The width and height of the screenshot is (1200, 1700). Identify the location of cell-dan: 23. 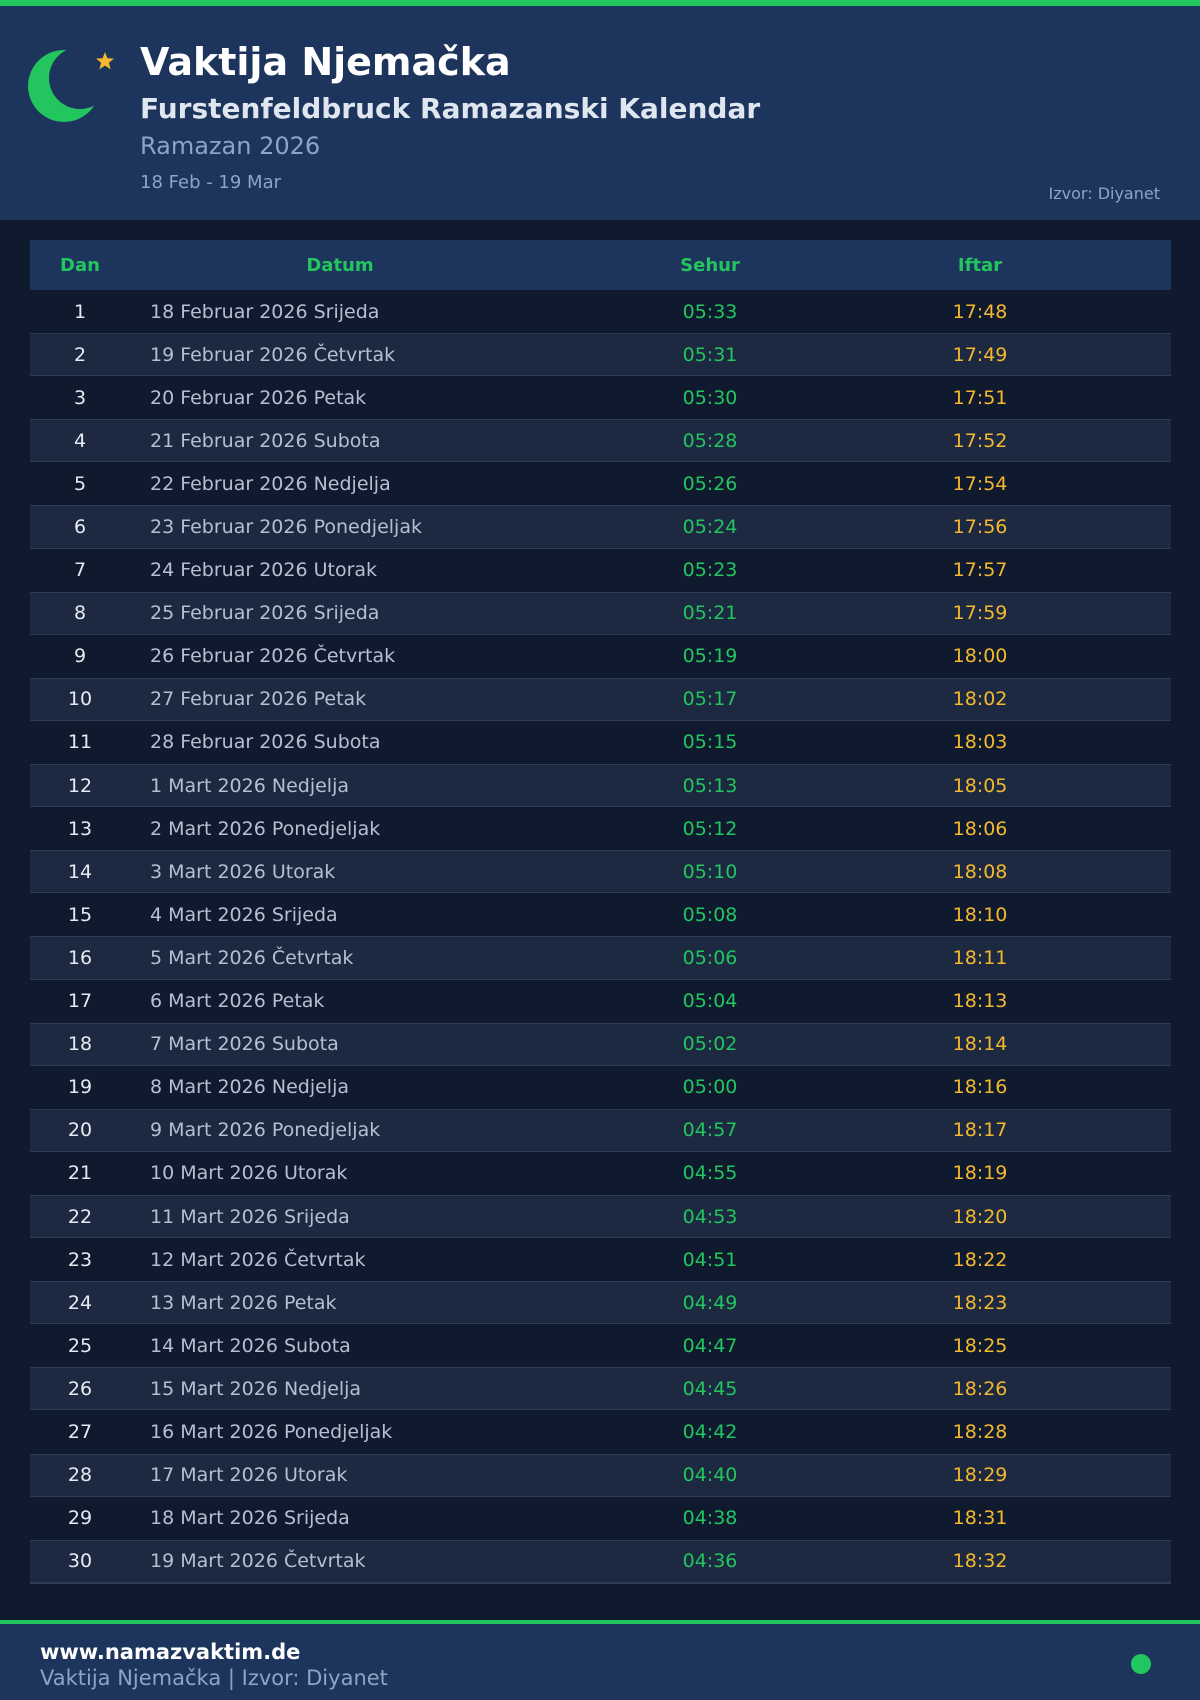
(80, 1259).